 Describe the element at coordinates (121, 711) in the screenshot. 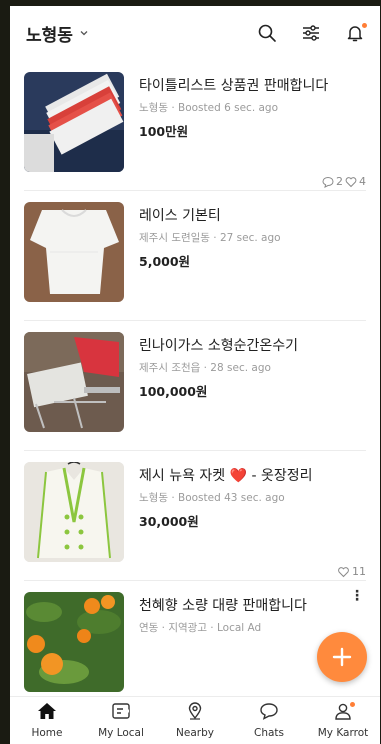

I see `local-icon` at that location.